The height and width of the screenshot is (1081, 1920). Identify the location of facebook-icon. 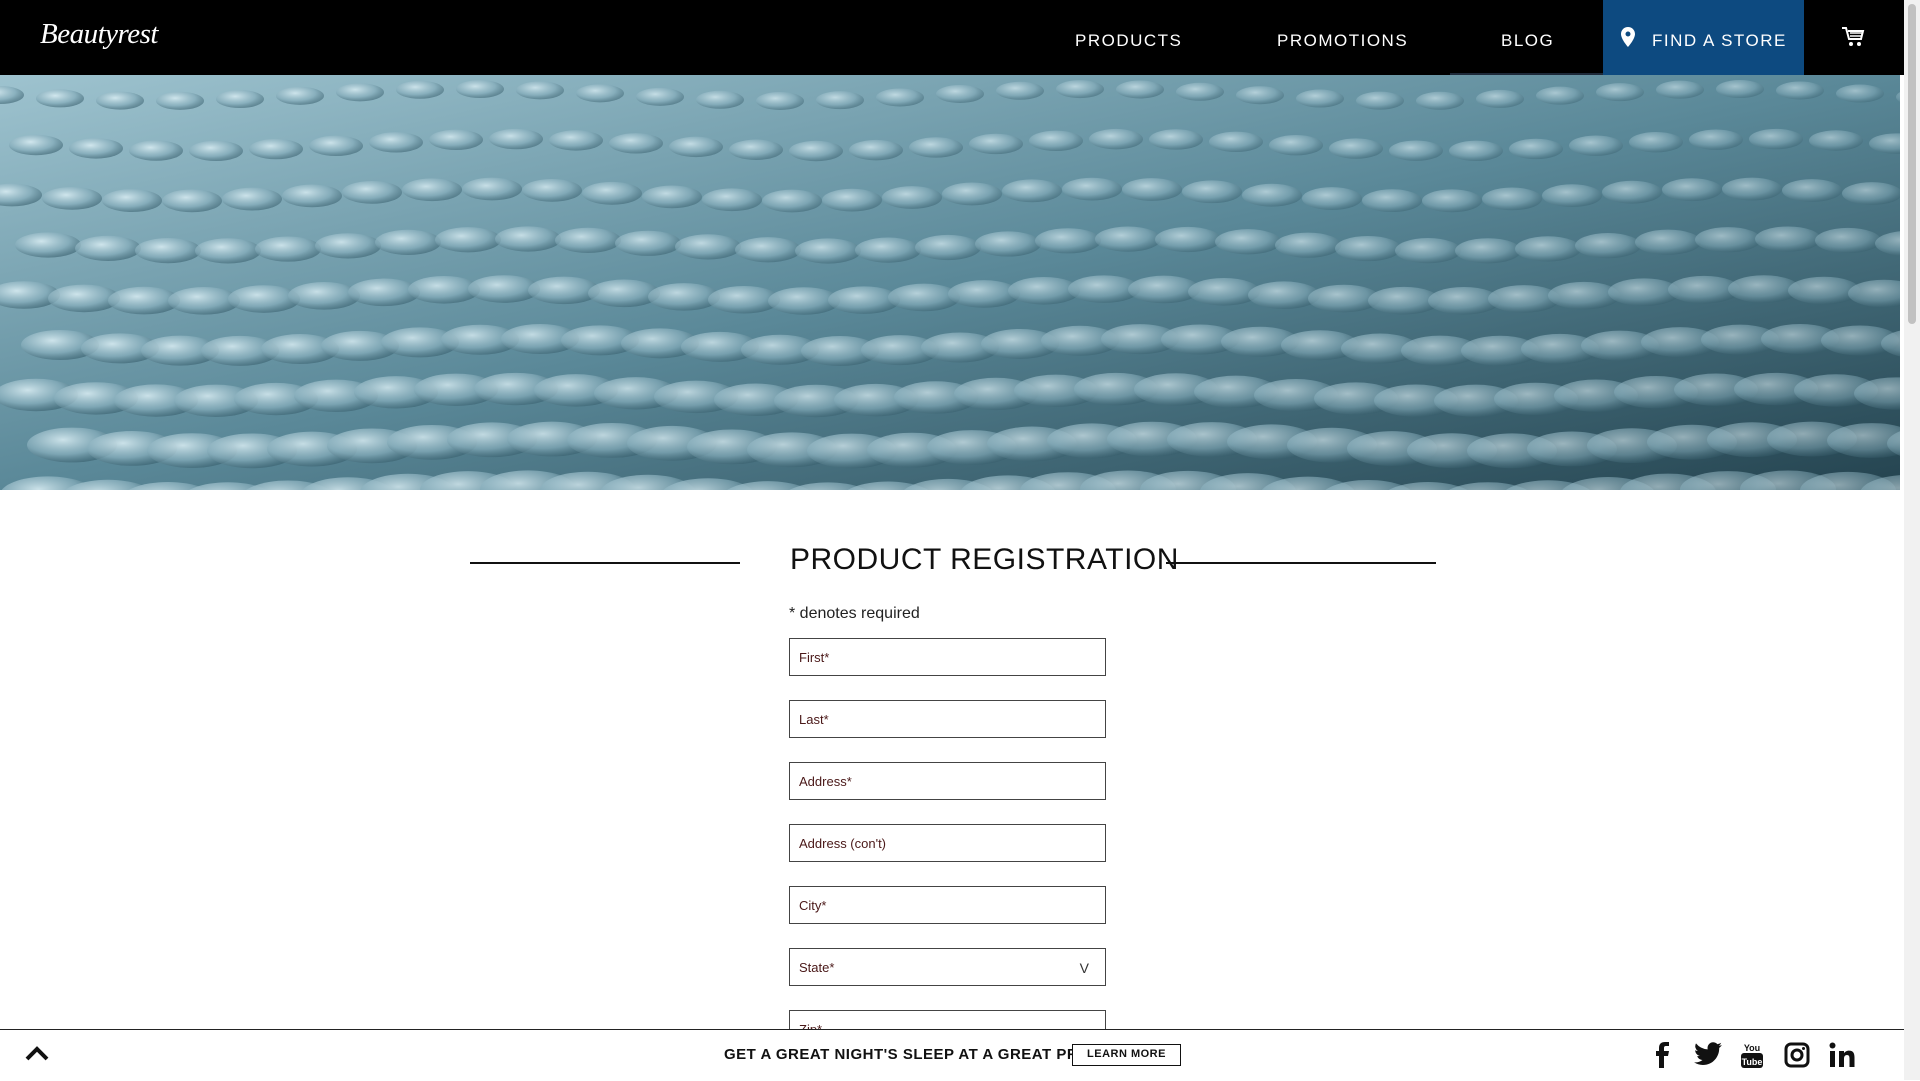
(1662, 1057).